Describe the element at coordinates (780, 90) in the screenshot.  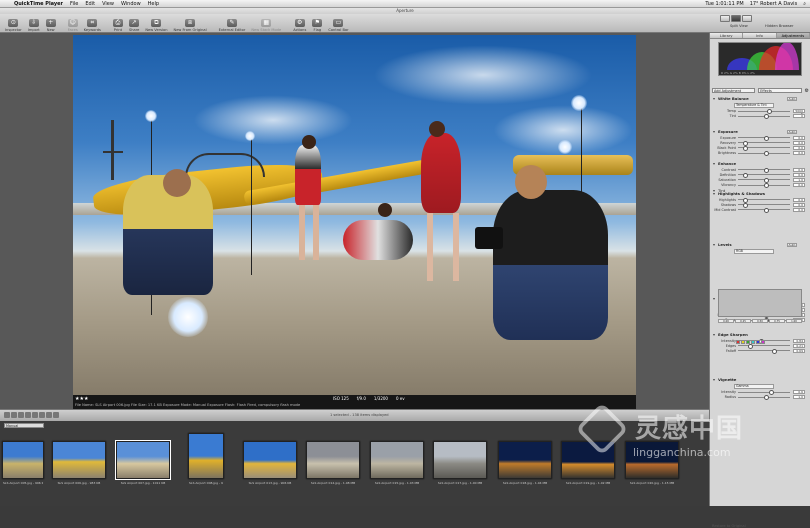
I see `effects-select: Effects` at that location.